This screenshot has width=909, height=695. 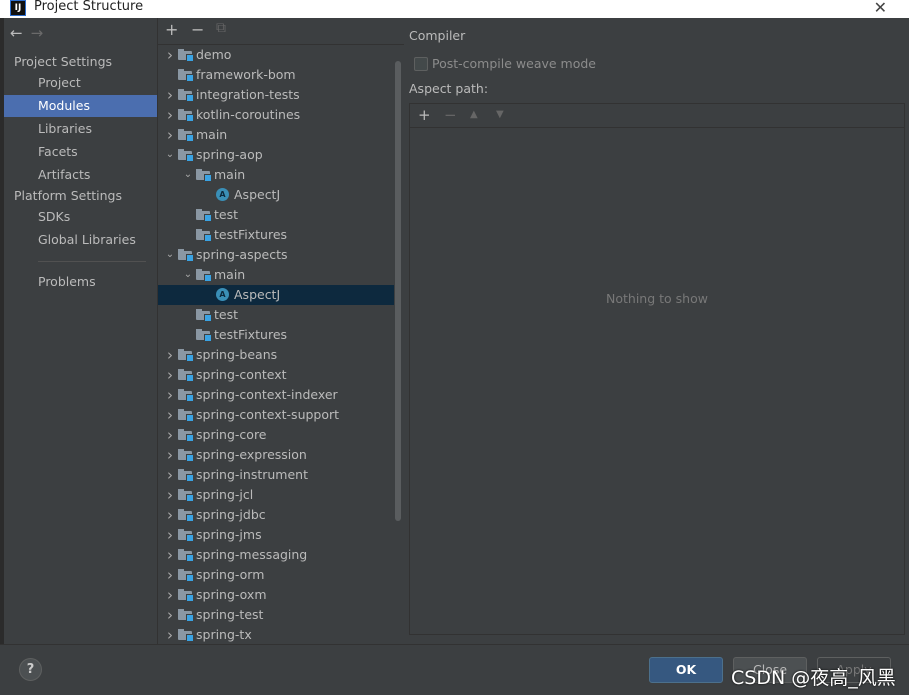 I want to click on remove-path-icon: −, so click(x=450, y=115).